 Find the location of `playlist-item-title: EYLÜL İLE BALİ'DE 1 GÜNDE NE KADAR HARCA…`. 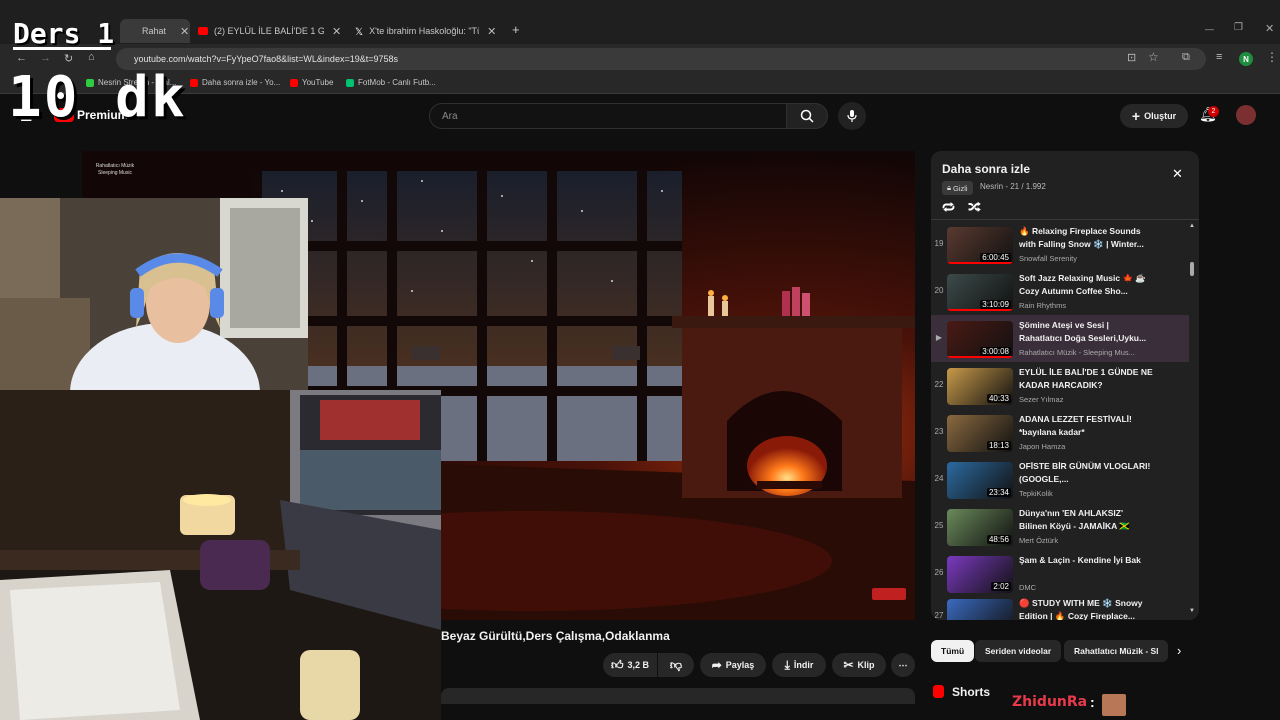

playlist-item-title: EYLÜL İLE BALİ'DE 1 GÜNDE NE KADAR HARCA… is located at coordinates (1086, 379).